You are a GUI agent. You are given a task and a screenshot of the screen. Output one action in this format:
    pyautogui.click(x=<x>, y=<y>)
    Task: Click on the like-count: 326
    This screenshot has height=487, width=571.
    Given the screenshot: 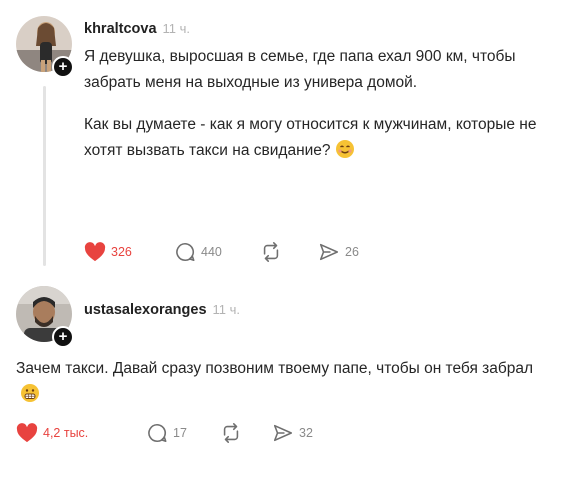 What is the action you would take?
    pyautogui.click(x=121, y=252)
    